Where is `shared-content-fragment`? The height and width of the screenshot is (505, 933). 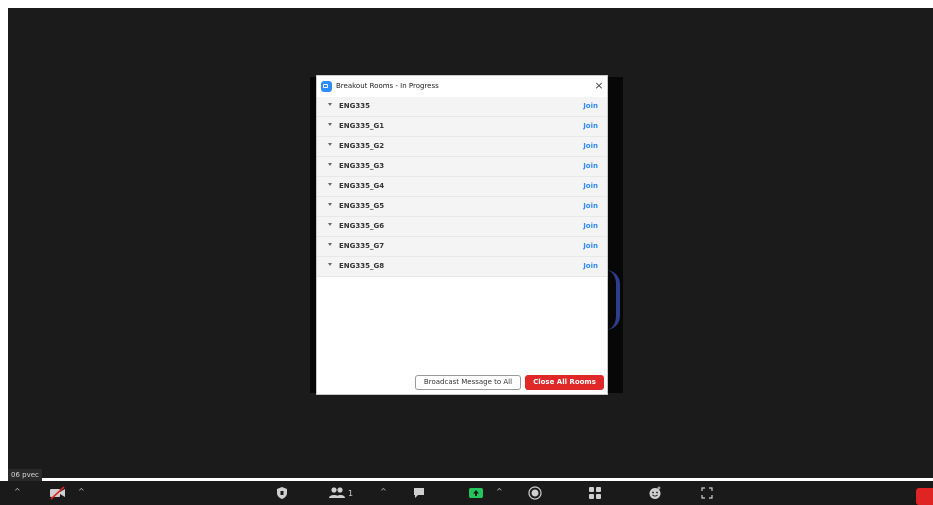 shared-content-fragment is located at coordinates (613, 300).